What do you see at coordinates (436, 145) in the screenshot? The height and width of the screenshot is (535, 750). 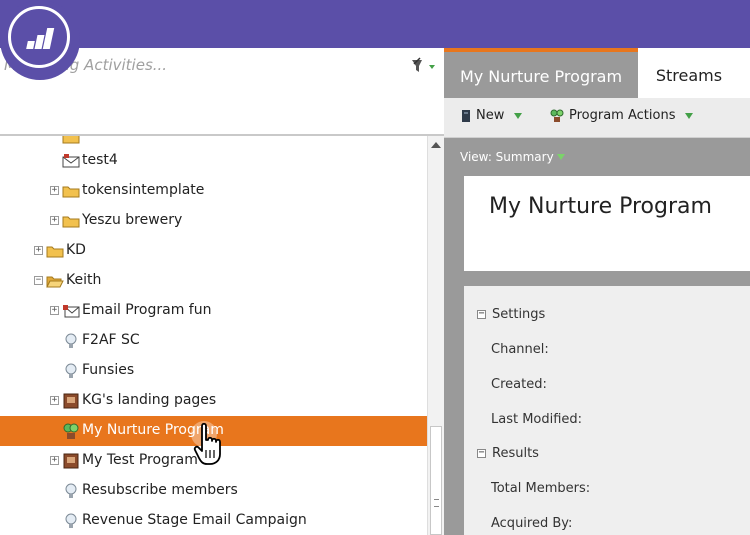 I see `scroll-up-icon` at bounding box center [436, 145].